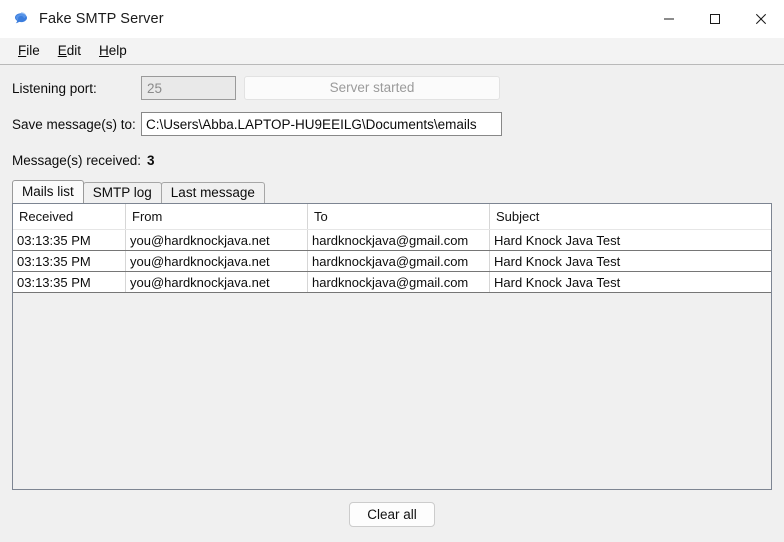 This screenshot has width=784, height=542. I want to click on save-path-row: Save message(s) to:, so click(392, 124).